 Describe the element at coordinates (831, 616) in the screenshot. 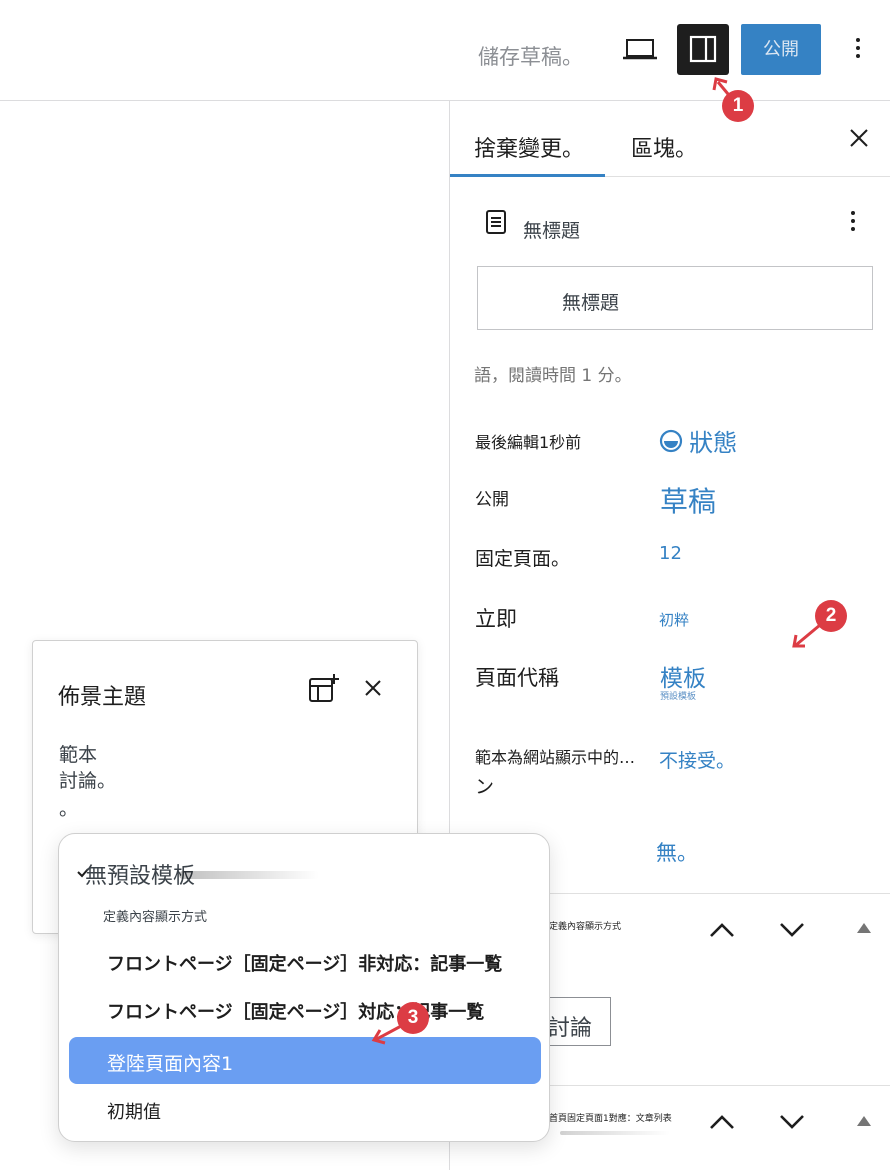

I see `annotation-badge-2: 2` at that location.